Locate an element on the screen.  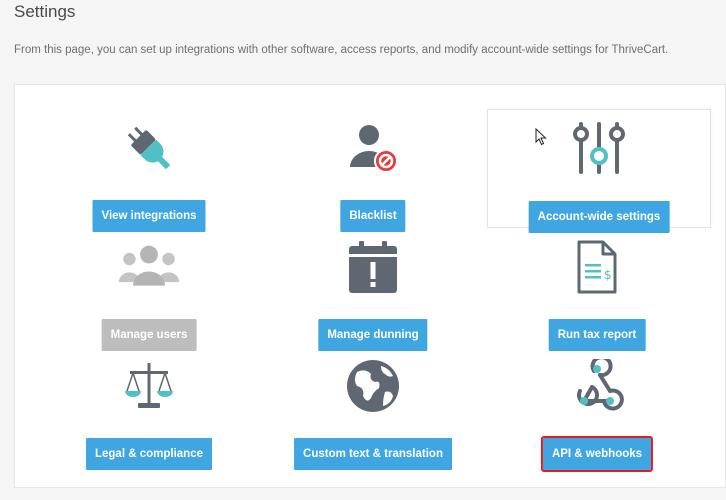
user-blocked-icon is located at coordinates (373, 148).